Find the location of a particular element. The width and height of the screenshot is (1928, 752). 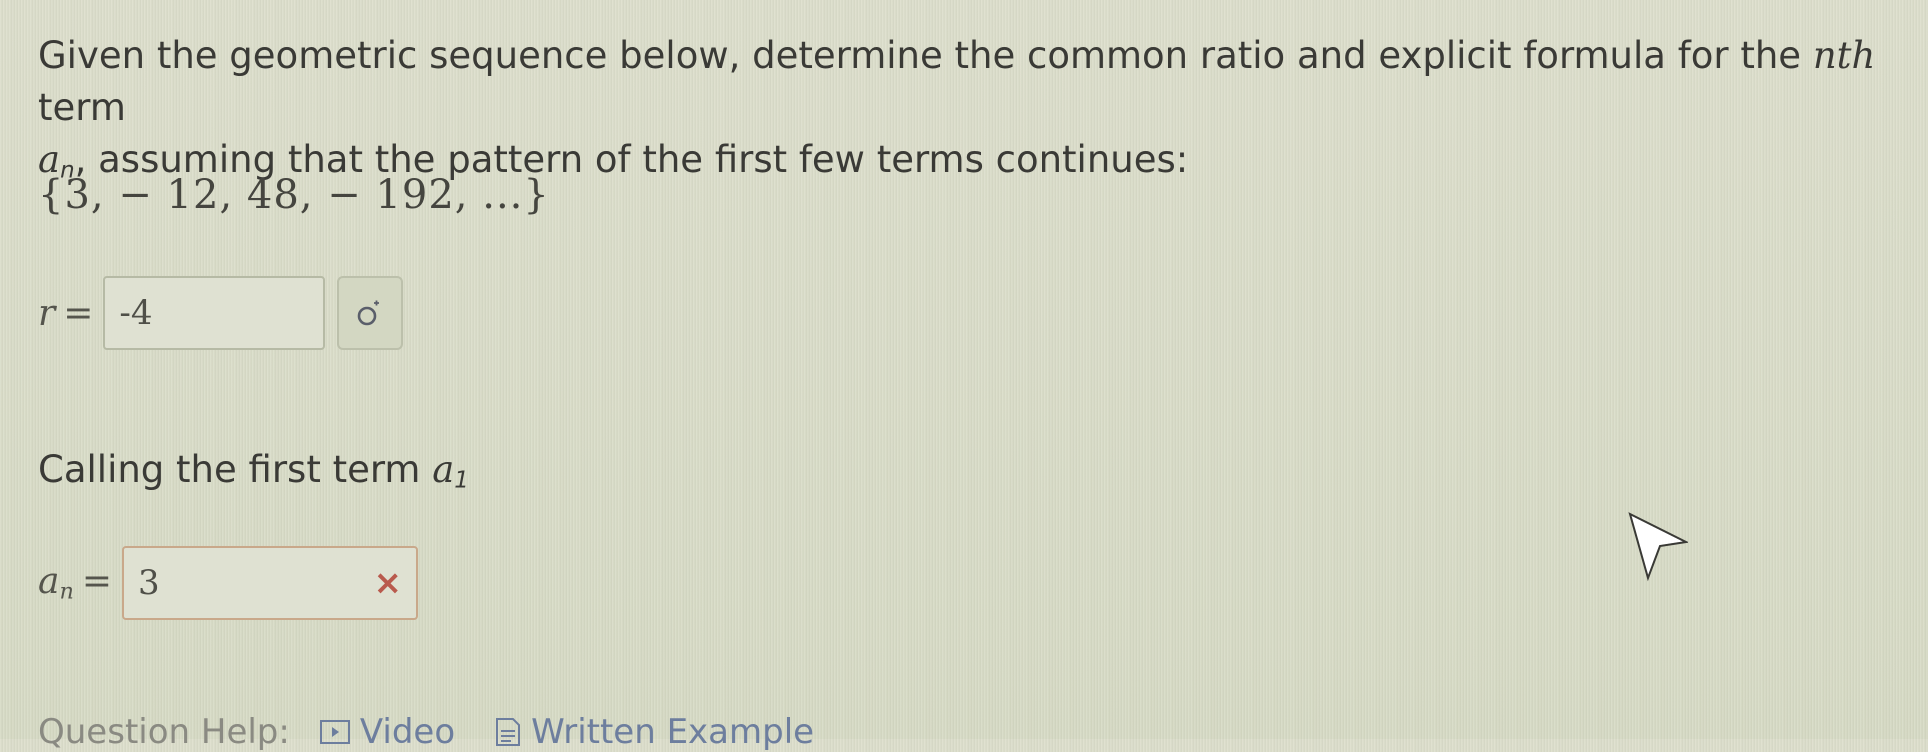

formula-label: an = is located at coordinates (75, 583).